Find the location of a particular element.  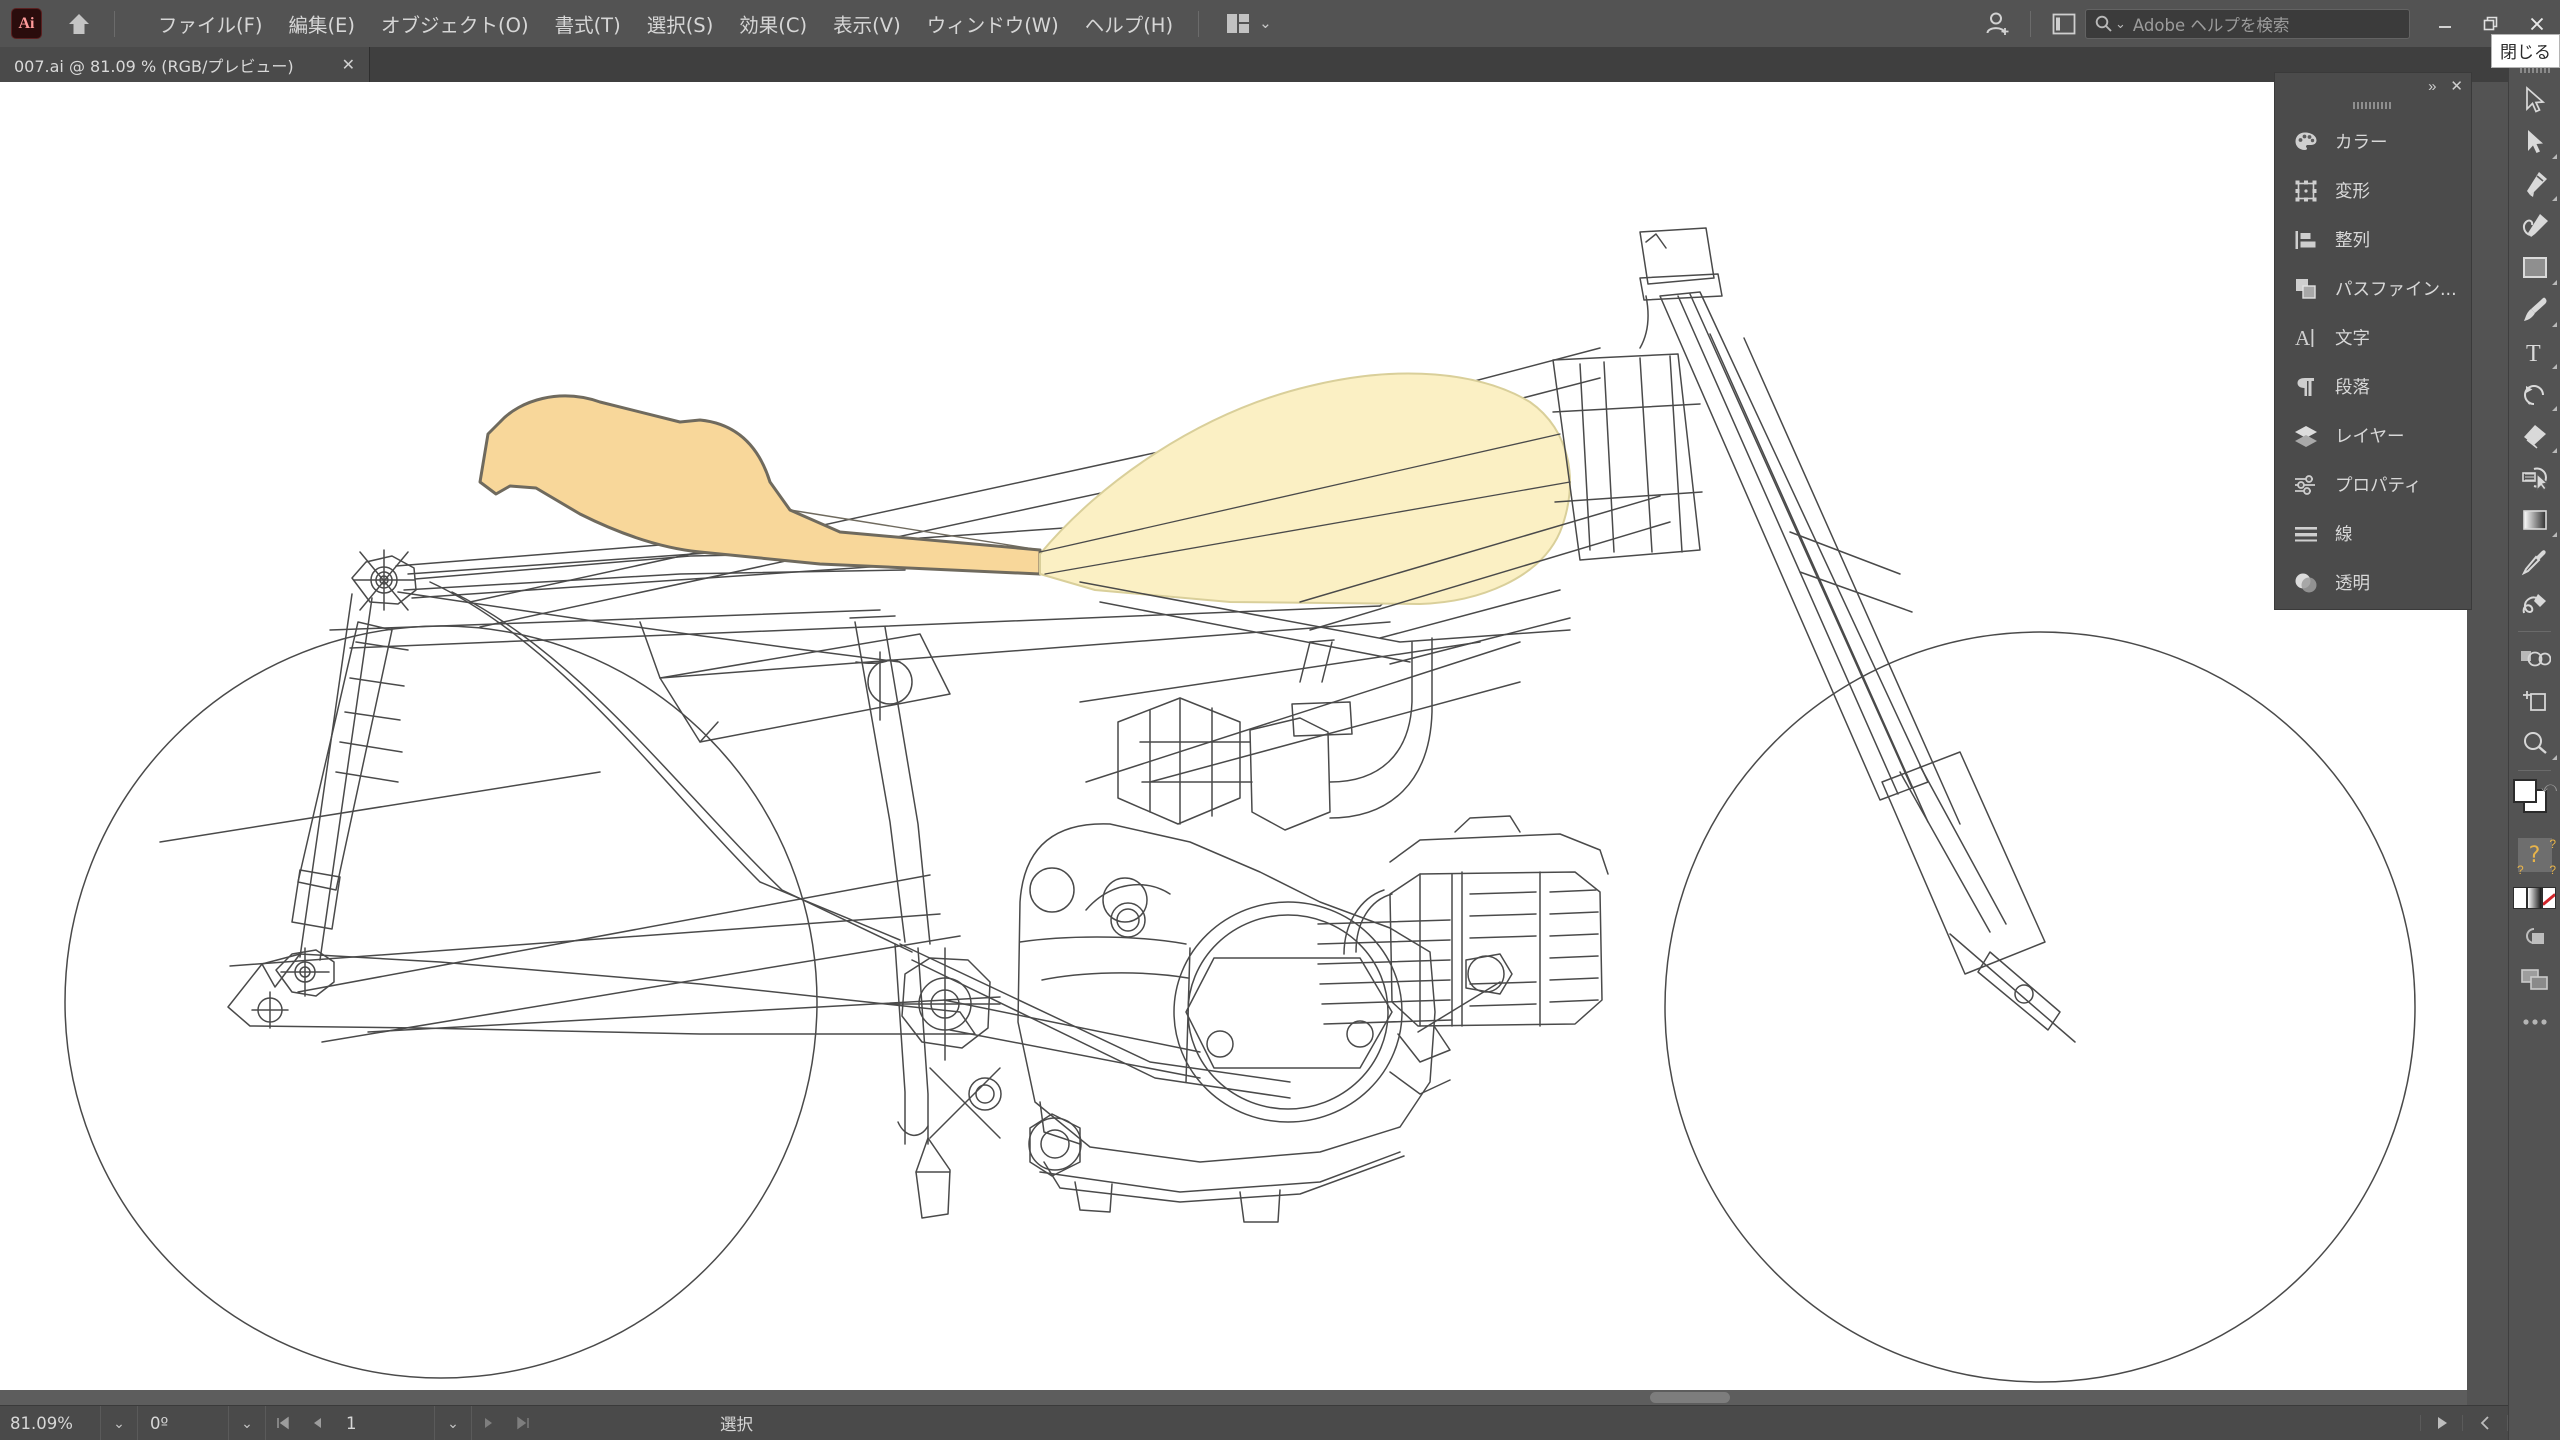

menu-object: オブジェクト(O) is located at coordinates (455, 23).